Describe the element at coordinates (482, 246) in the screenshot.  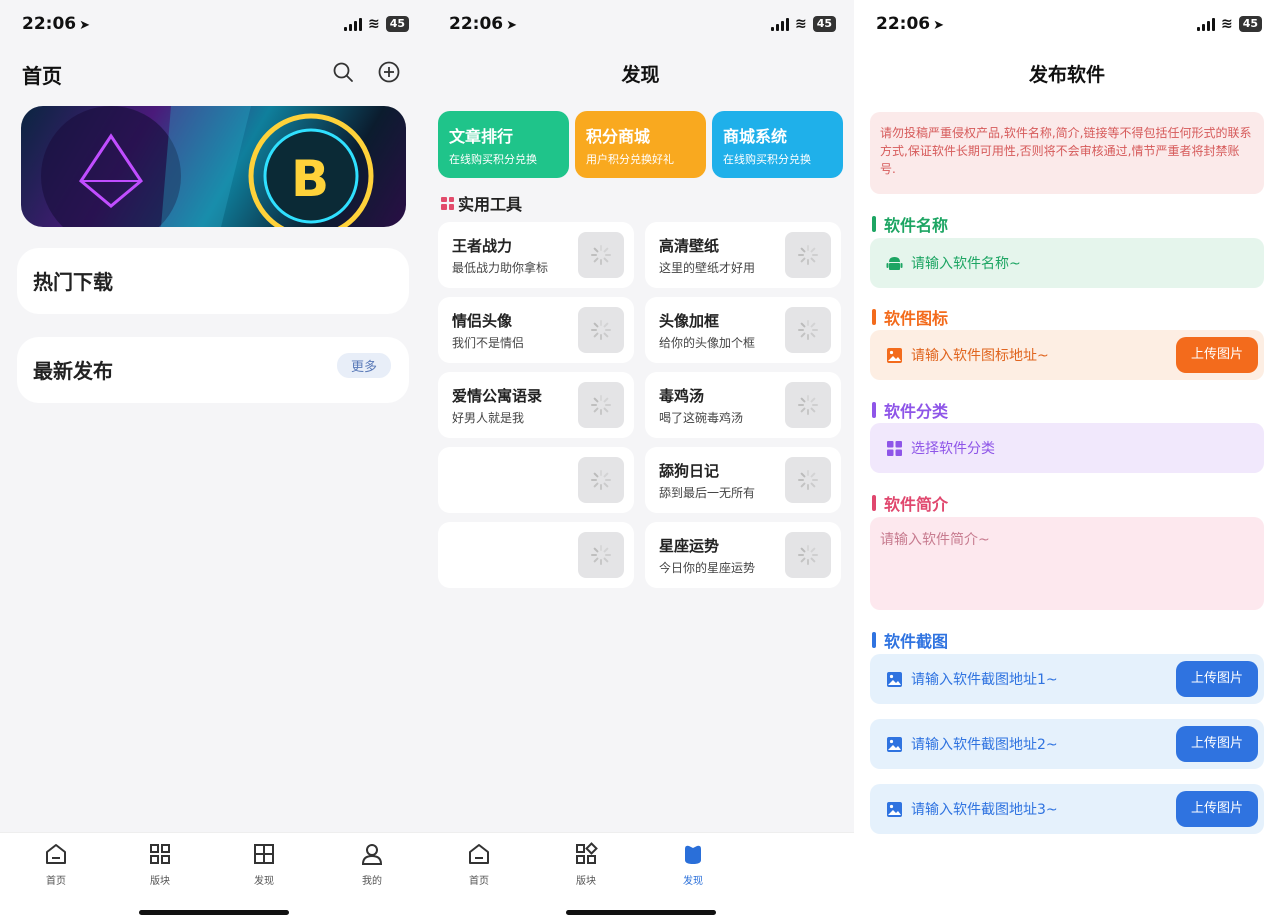
I see `tool-name: 王者战力` at that location.